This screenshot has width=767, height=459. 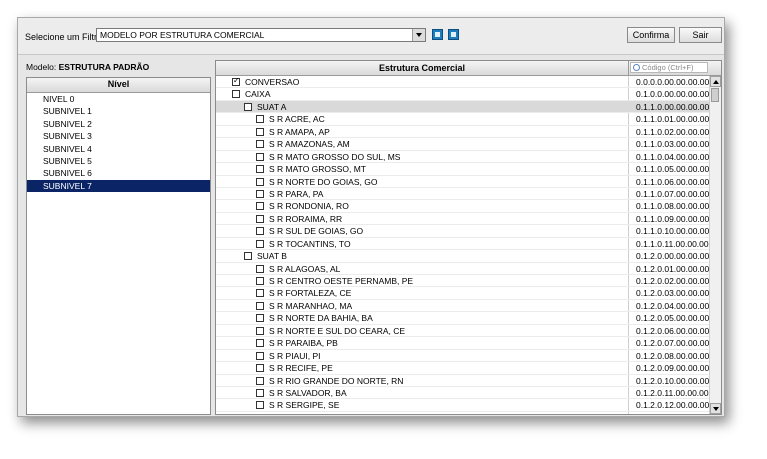 What do you see at coordinates (422, 68) in the screenshot?
I see `structure-column-header: Estrutura Comercial` at bounding box center [422, 68].